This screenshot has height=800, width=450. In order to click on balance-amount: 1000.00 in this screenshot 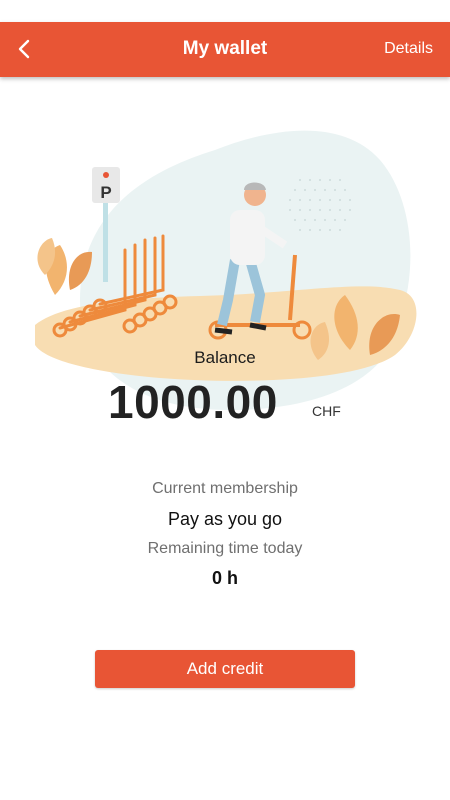, I will do `click(193, 402)`.